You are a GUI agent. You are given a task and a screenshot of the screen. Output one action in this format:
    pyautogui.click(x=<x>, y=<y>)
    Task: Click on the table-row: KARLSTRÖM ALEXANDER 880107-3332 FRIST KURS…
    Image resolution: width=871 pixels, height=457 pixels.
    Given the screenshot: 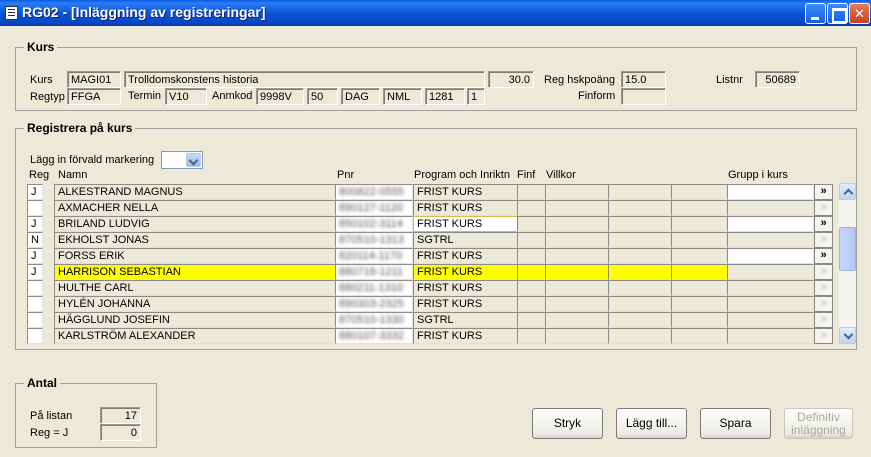 What is the action you would take?
    pyautogui.click(x=430, y=336)
    